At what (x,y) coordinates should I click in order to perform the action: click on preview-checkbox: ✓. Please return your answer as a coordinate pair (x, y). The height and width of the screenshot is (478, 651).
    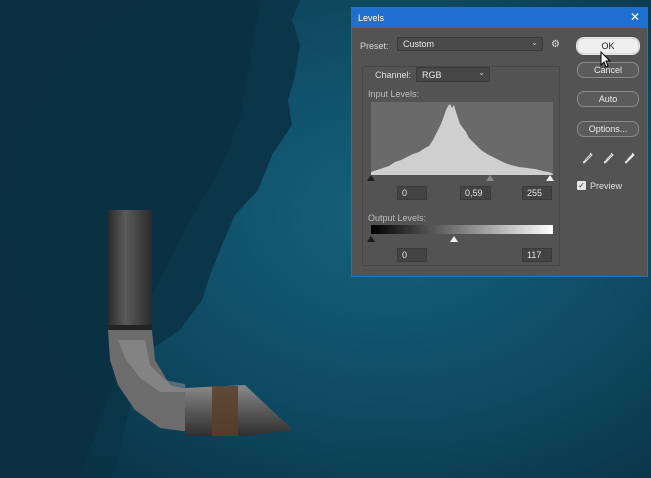
    Looking at the image, I should click on (581, 185).